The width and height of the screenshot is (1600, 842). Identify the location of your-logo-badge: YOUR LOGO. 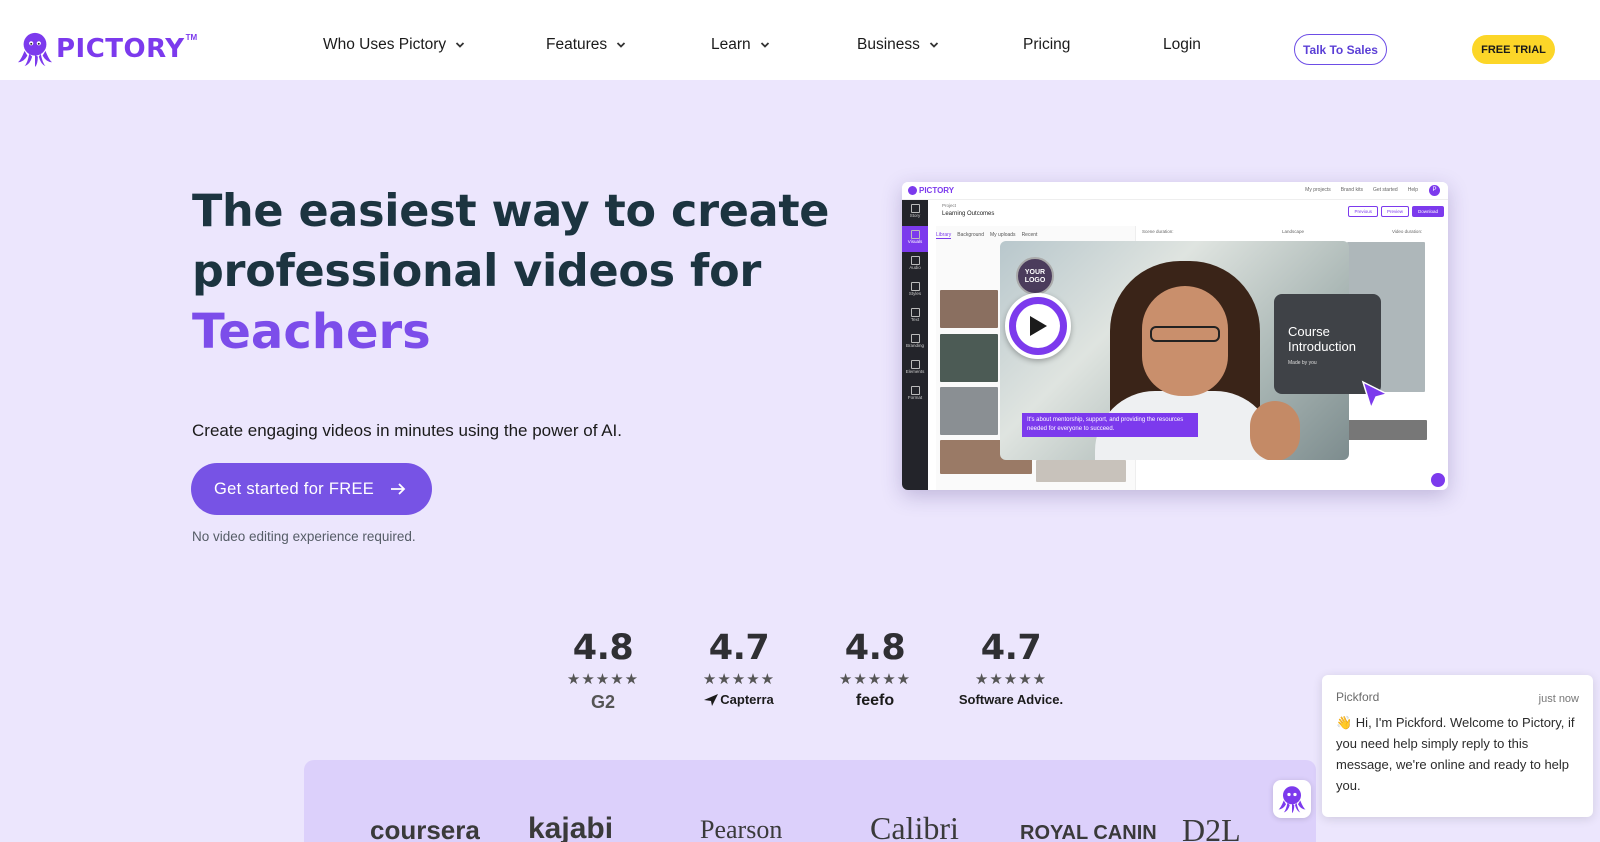
(1035, 276).